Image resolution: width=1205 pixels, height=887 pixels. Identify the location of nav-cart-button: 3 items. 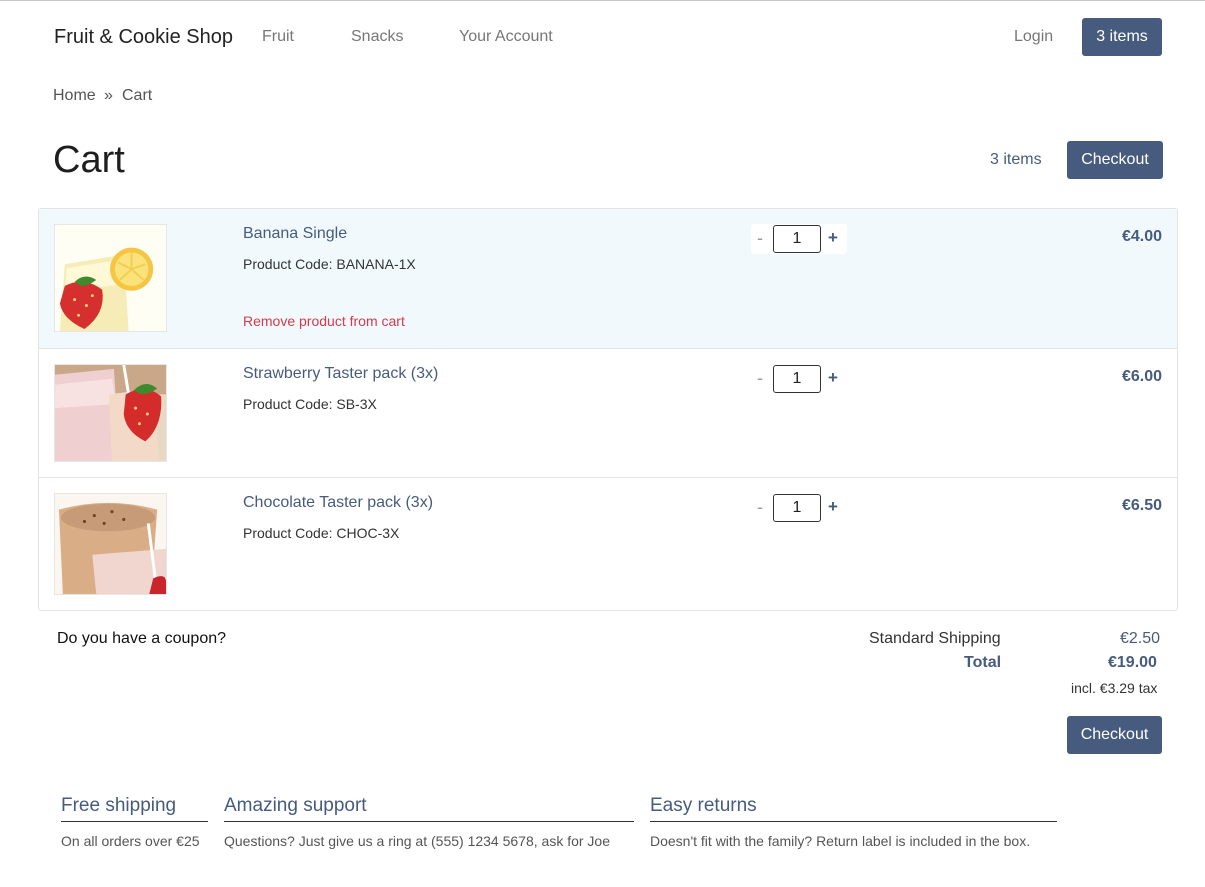
(1122, 37).